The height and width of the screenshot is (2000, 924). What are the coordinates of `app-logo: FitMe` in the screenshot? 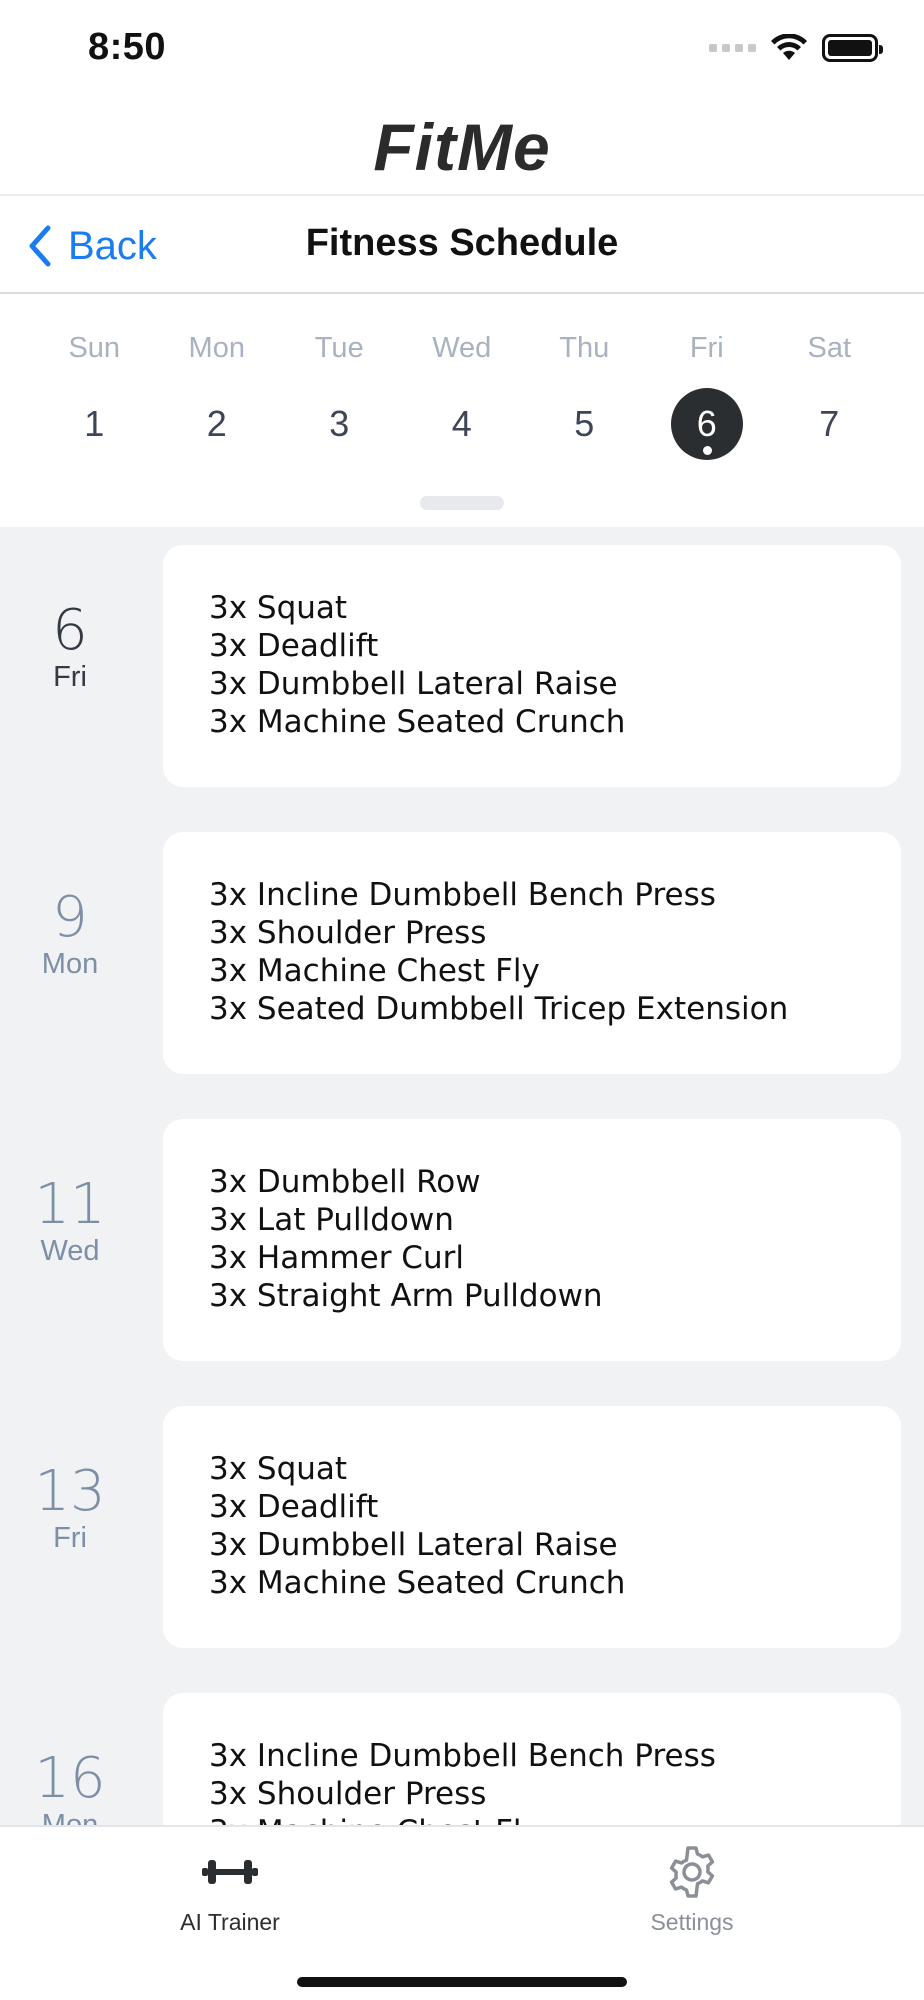 It's located at (462, 147).